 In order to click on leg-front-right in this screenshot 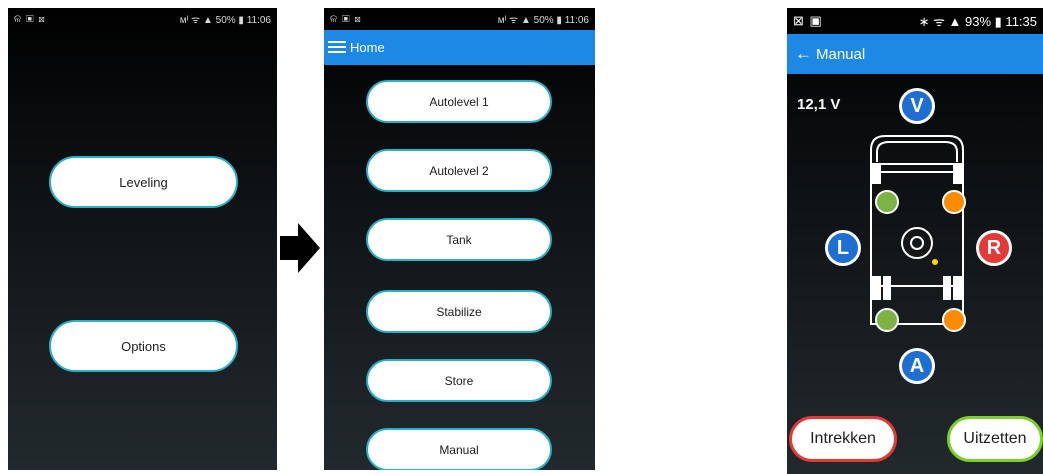, I will do `click(954, 202)`.